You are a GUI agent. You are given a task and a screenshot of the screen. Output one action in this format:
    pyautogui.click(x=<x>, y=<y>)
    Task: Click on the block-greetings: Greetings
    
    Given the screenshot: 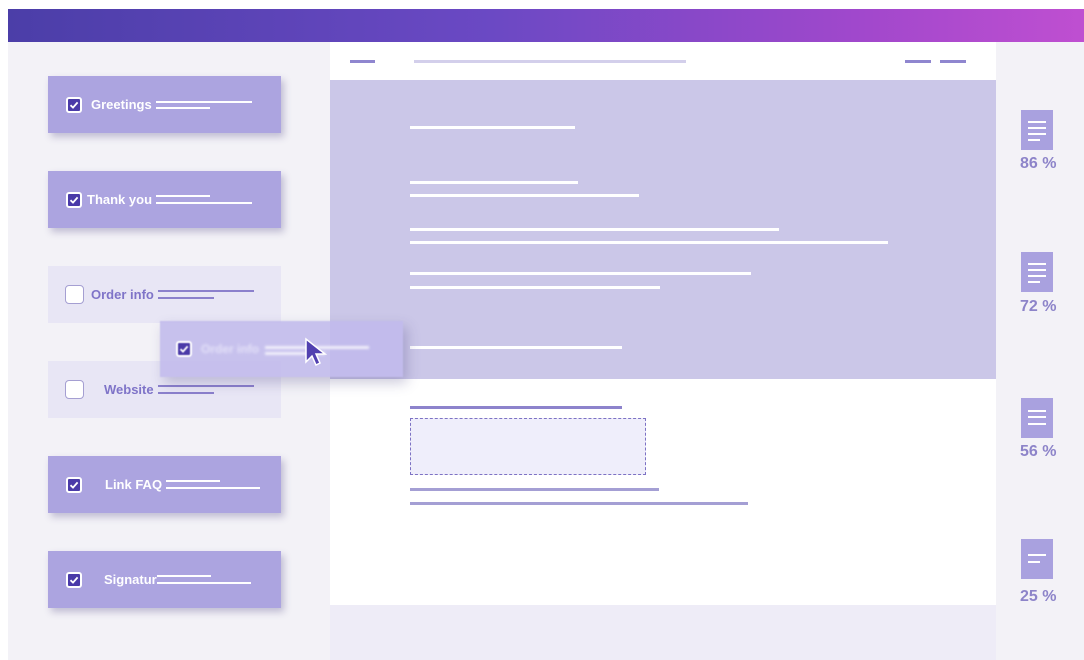 What is the action you would take?
    pyautogui.click(x=164, y=104)
    